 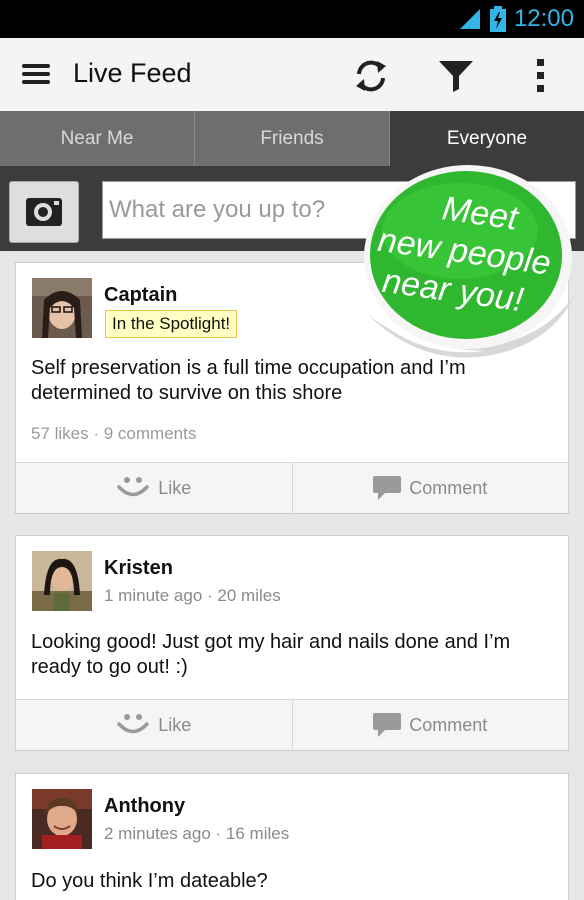 I want to click on spotlight-badge: In the Spotlight!, so click(x=171, y=324).